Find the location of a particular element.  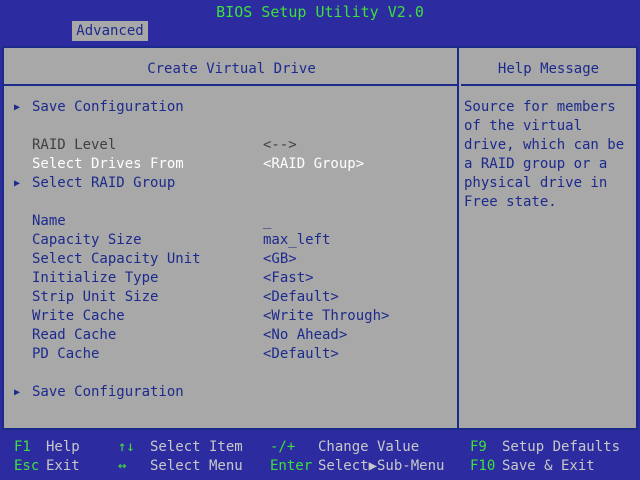

setting-write-cache: Write Cache <Write Through> is located at coordinates (229, 316).